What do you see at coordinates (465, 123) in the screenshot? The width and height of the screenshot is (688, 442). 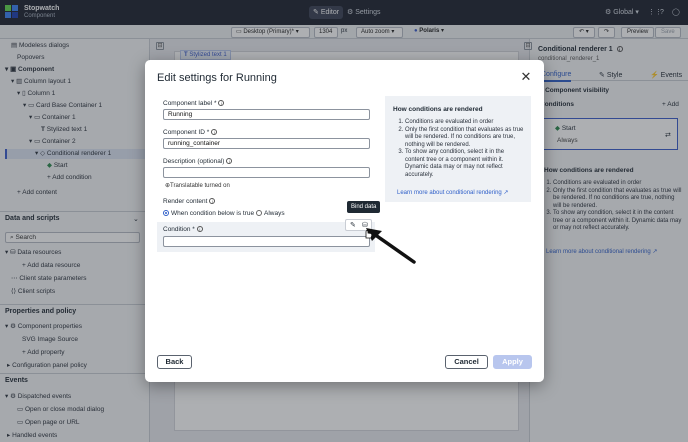 I see `help-item: Conditions are evaluated in order` at bounding box center [465, 123].